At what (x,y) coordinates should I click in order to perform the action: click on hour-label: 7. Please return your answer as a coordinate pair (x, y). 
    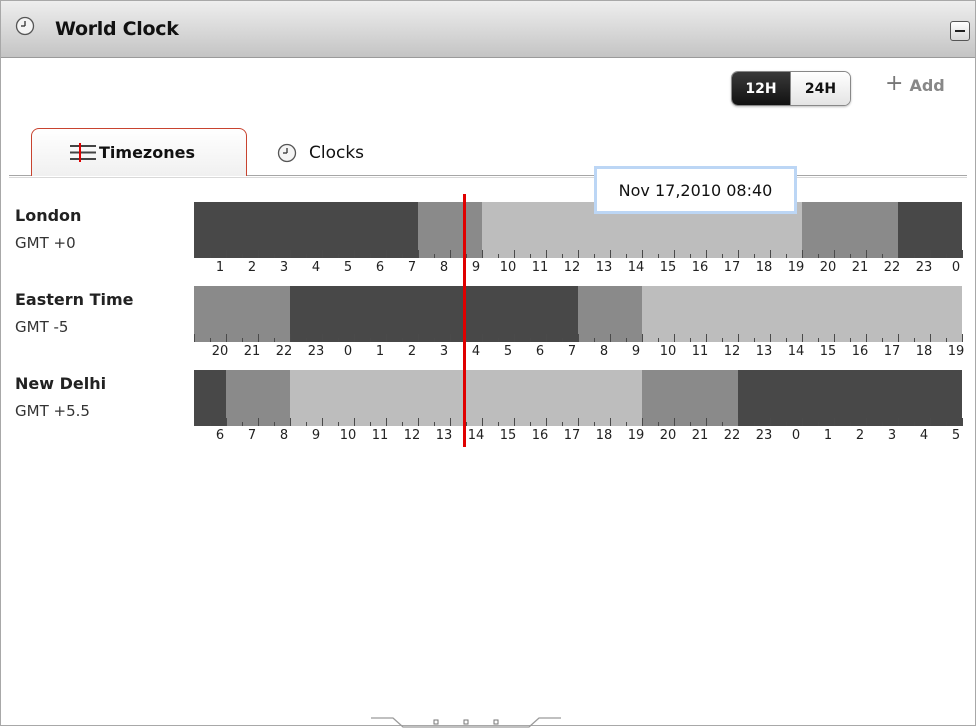
    Looking at the image, I should click on (572, 351).